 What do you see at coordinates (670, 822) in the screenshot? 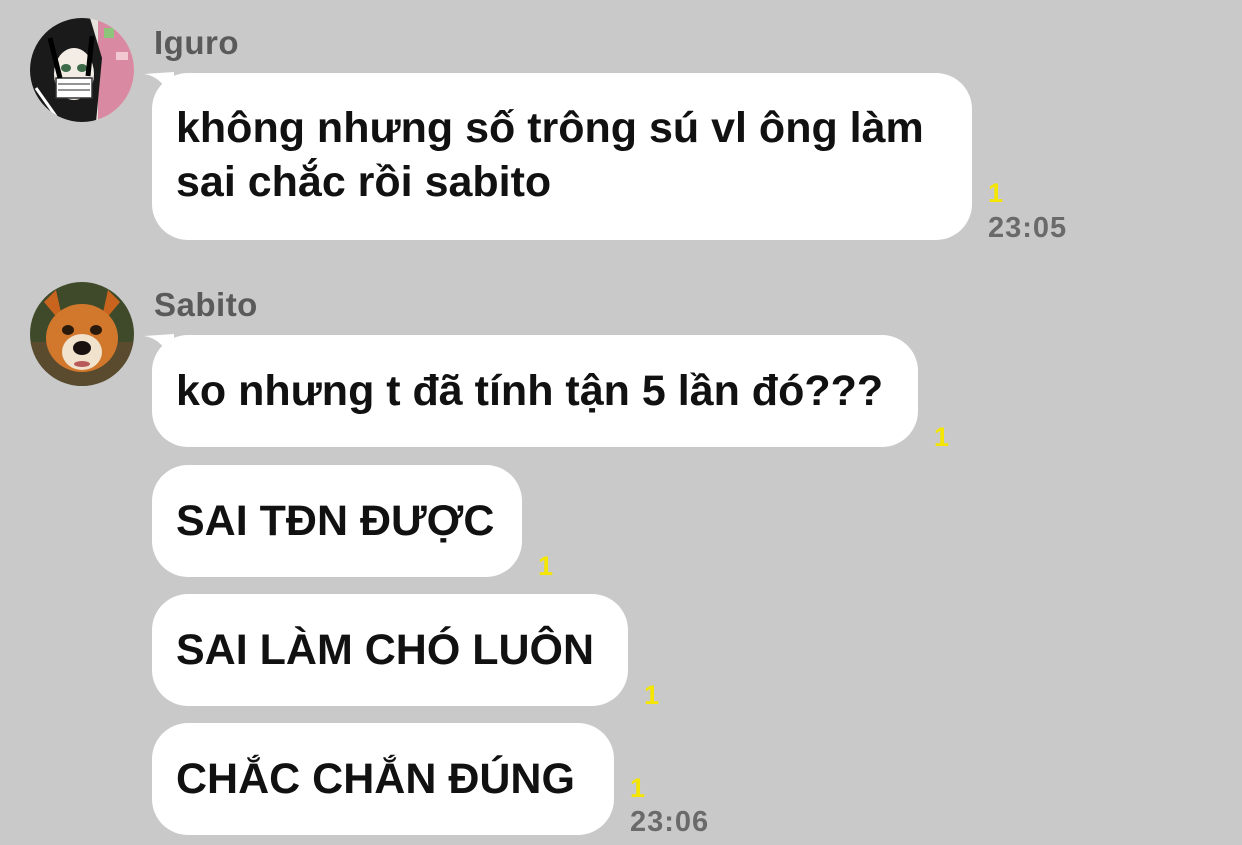
I see `message-timestamp: 23:06` at bounding box center [670, 822].